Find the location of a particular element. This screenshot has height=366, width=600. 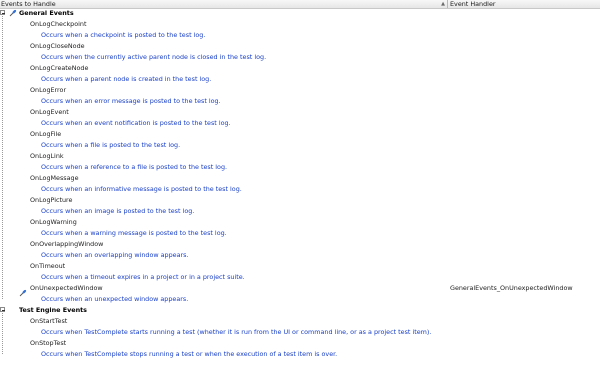

event-row: OnLogWarning is located at coordinates (300, 222).